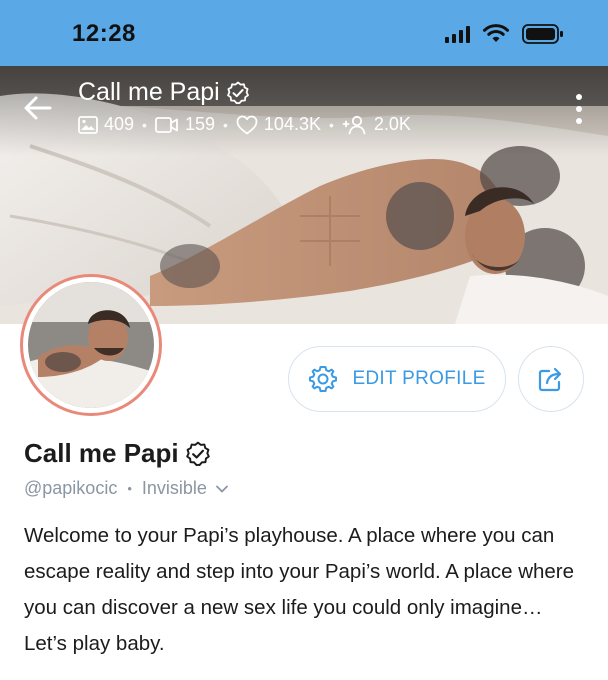  What do you see at coordinates (126, 488) in the screenshot?
I see `handle-row: @papikocic • Invisible` at bounding box center [126, 488].